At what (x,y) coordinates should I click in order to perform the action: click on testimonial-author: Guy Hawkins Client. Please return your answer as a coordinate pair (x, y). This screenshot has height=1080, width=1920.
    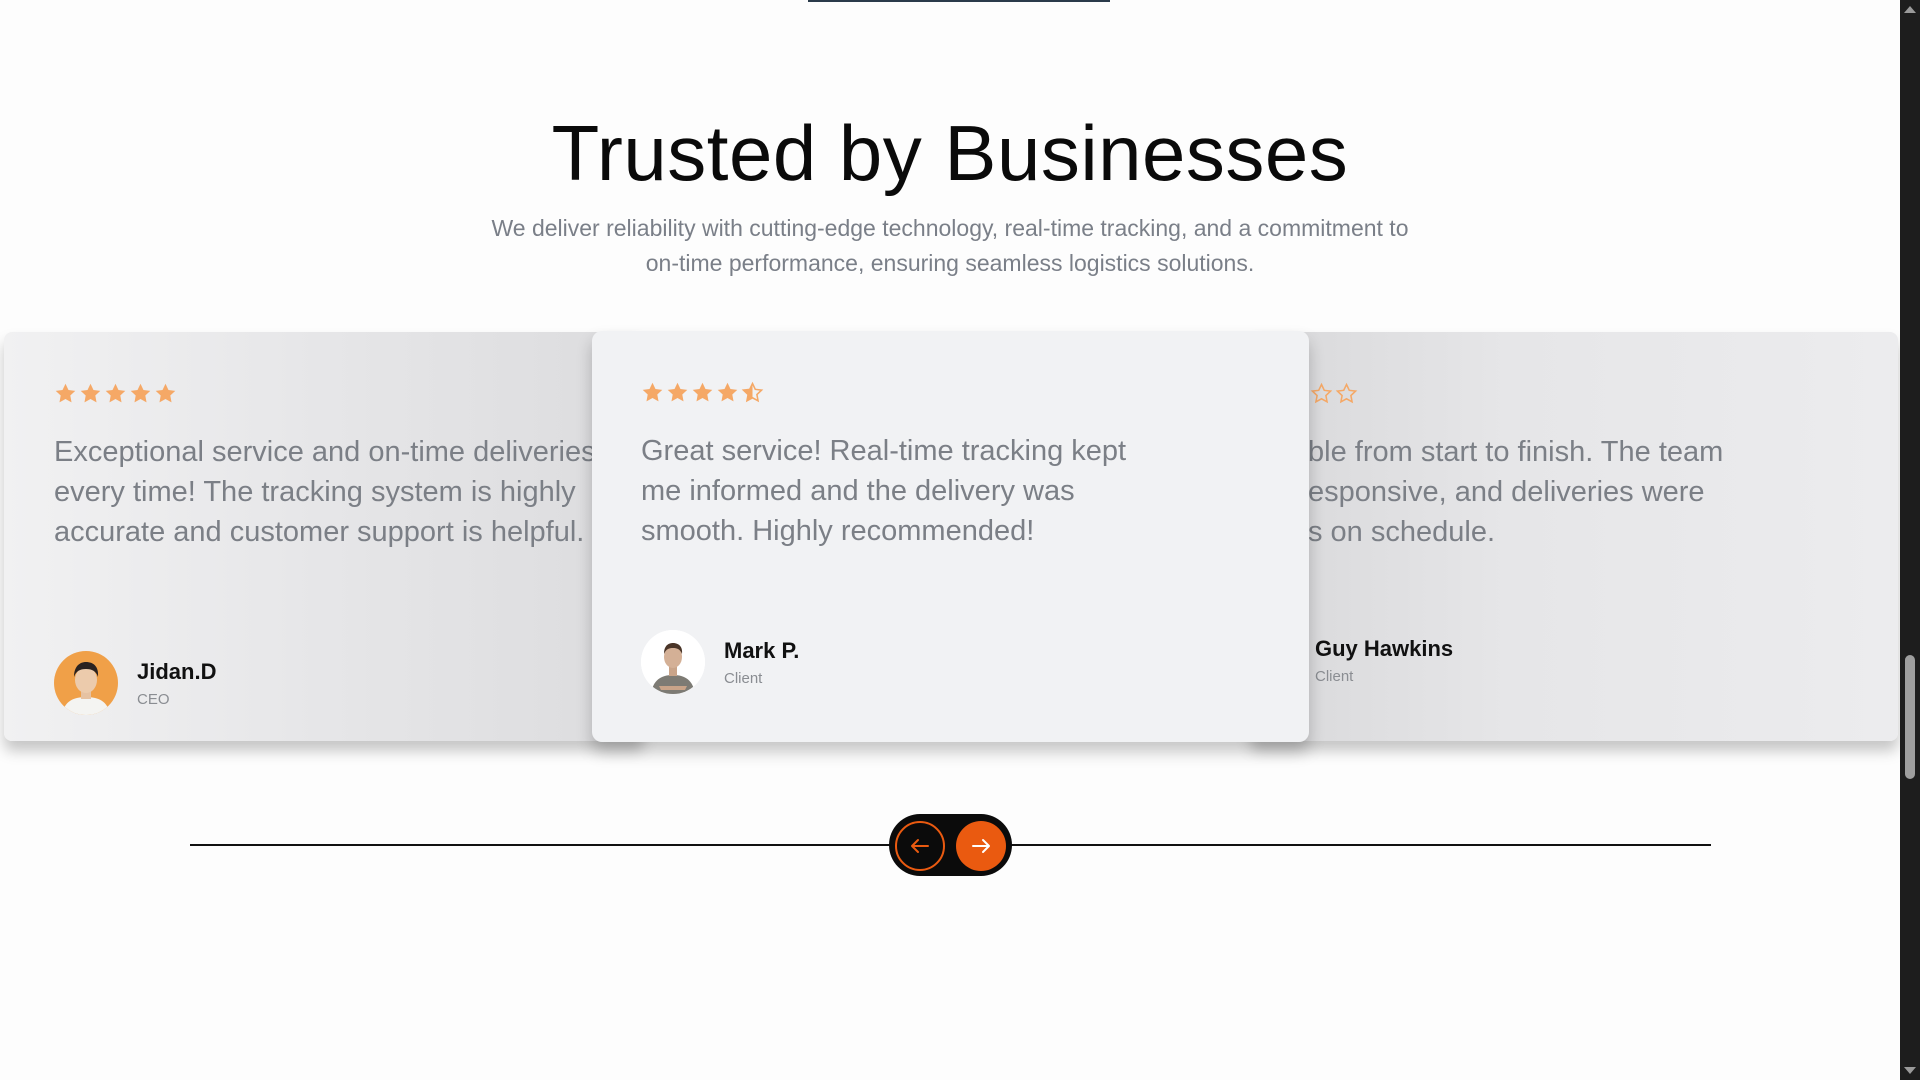
    Looking at the image, I should click on (1384, 660).